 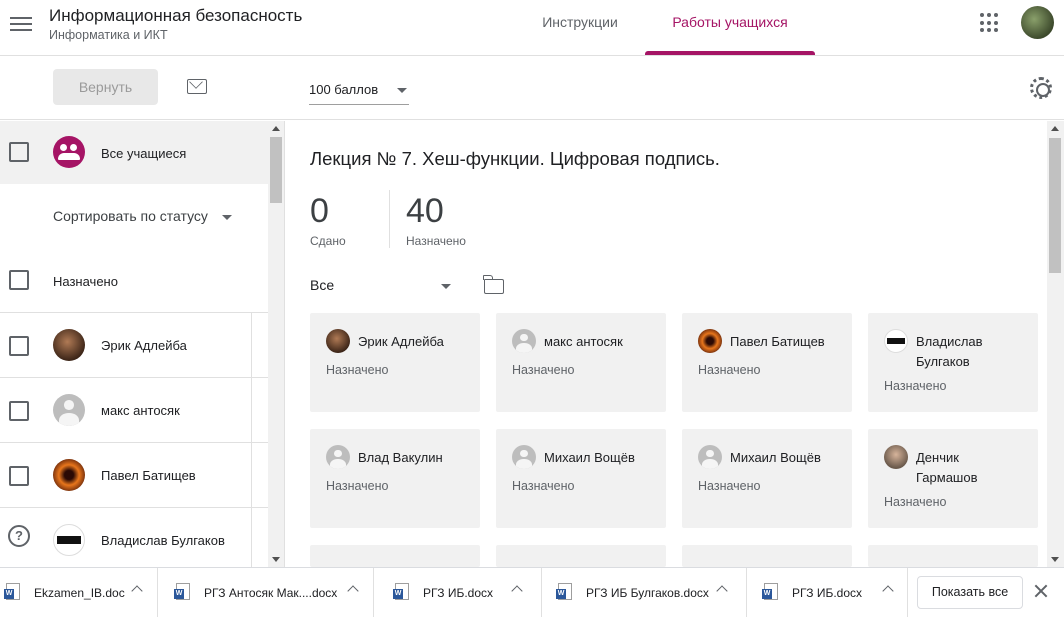 What do you see at coordinates (446, 286) in the screenshot?
I see `dropdown-caret-icon` at bounding box center [446, 286].